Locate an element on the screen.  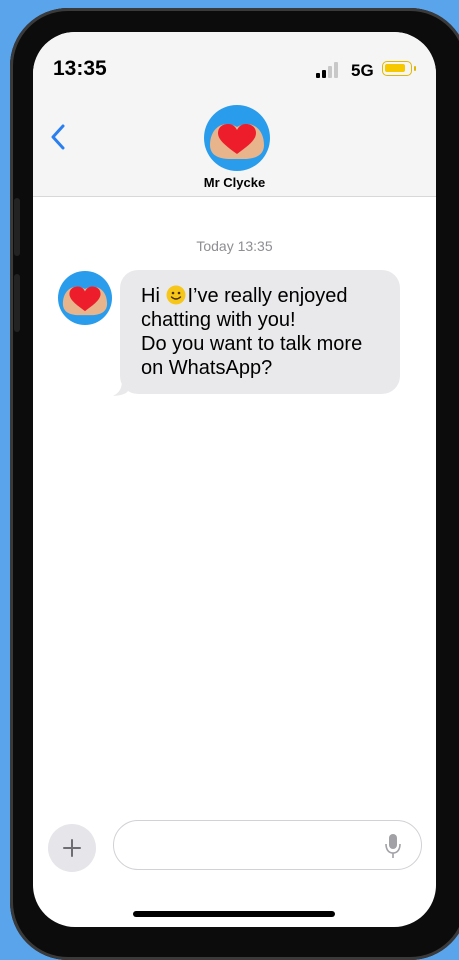
microphone-icon is located at coordinates (393, 846).